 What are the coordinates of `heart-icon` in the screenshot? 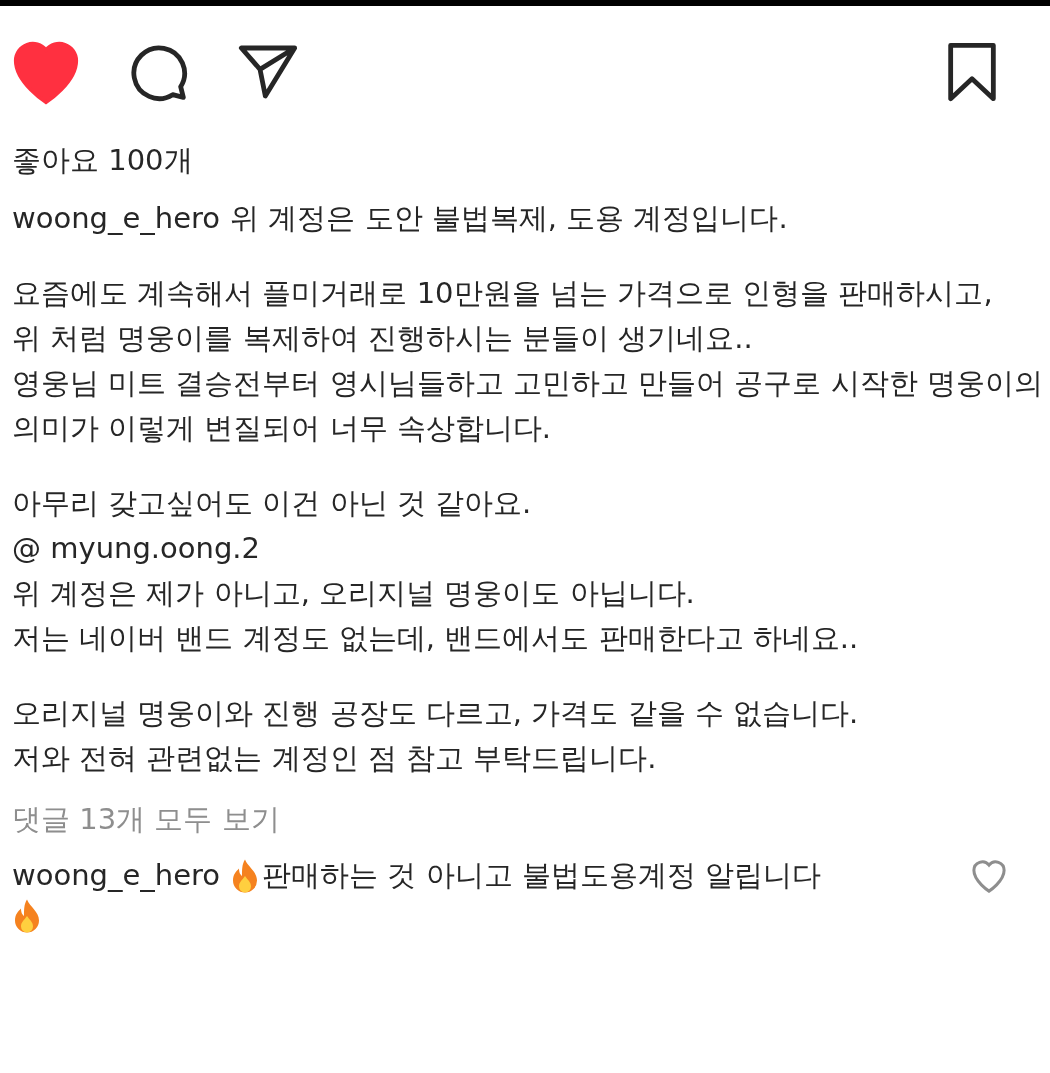 It's located at (989, 876).